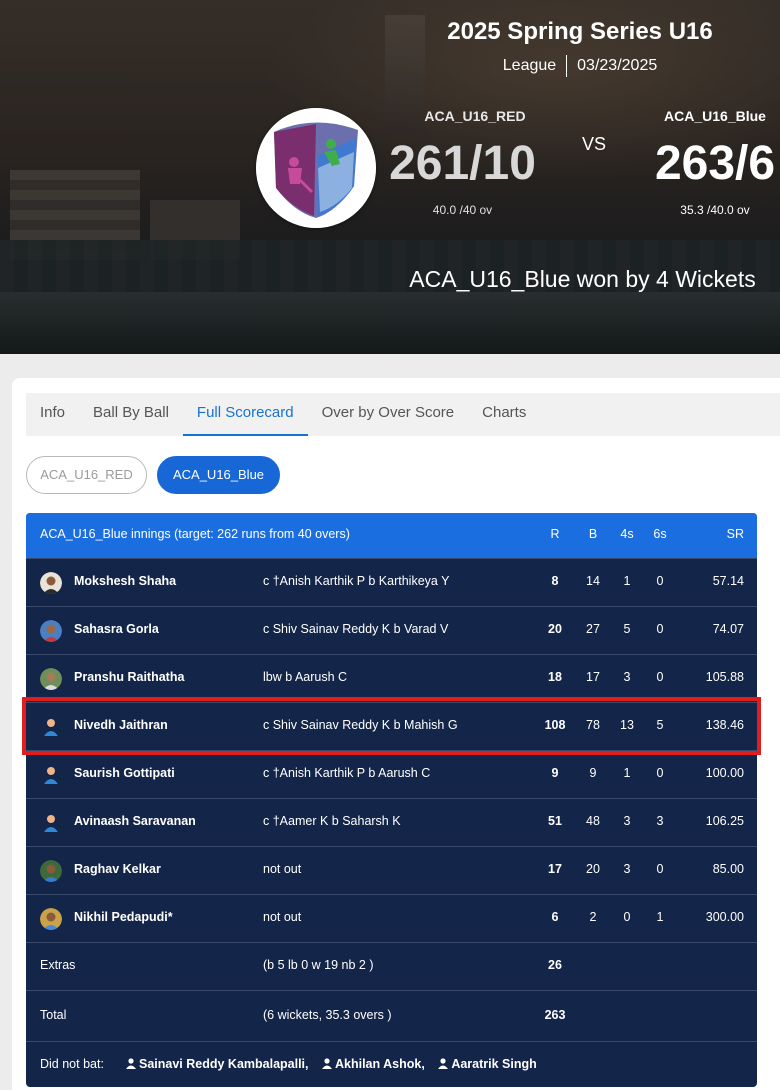 The image size is (780, 1090). I want to click on dismissal-info: c †Anish Karthik P b Karthikeya Y, so click(356, 581).